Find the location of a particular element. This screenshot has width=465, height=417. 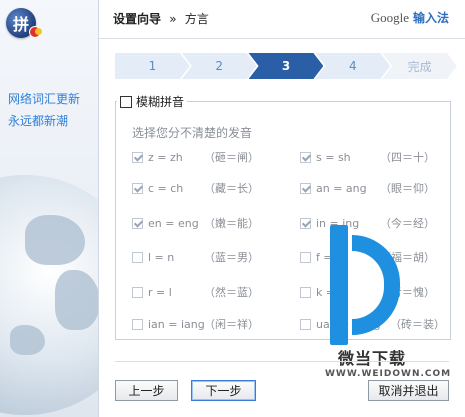

slogan-line1: 网络词汇更新 is located at coordinates (44, 99).